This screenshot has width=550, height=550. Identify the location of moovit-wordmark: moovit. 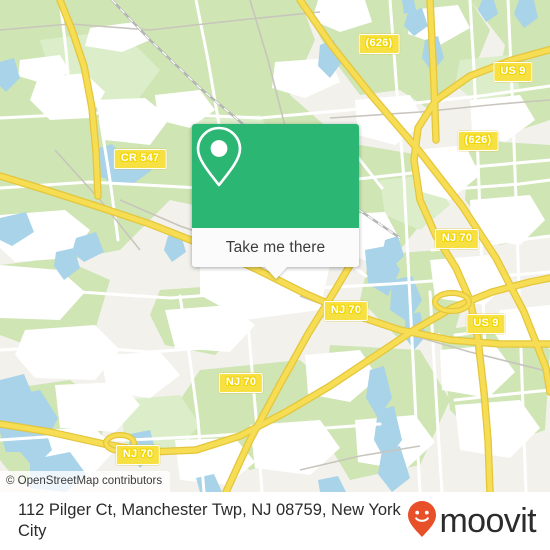
(487, 521).